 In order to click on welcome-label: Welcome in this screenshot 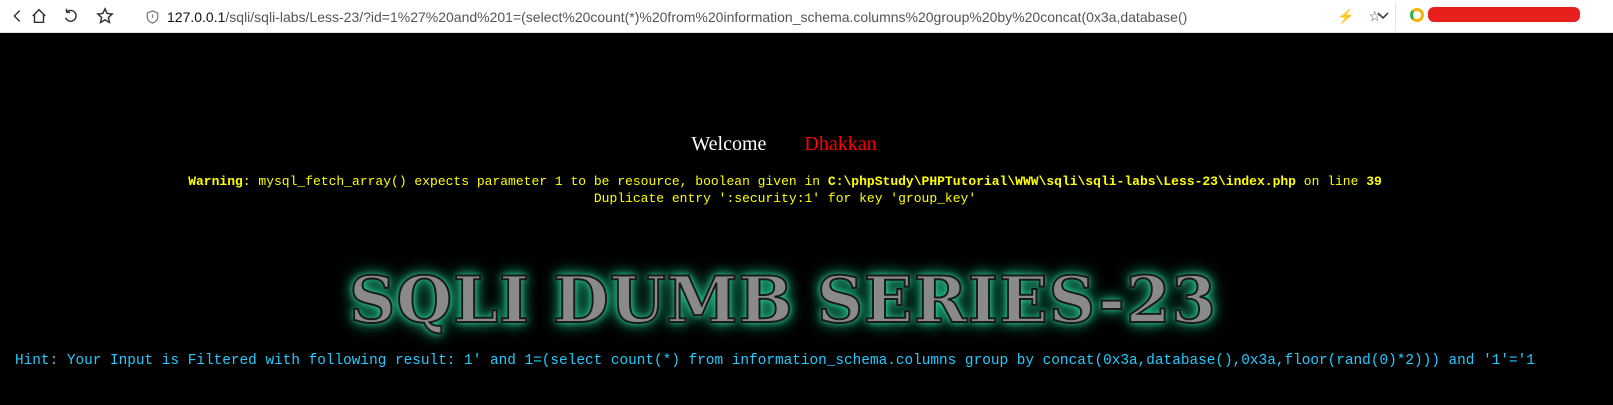, I will do `click(729, 144)`.